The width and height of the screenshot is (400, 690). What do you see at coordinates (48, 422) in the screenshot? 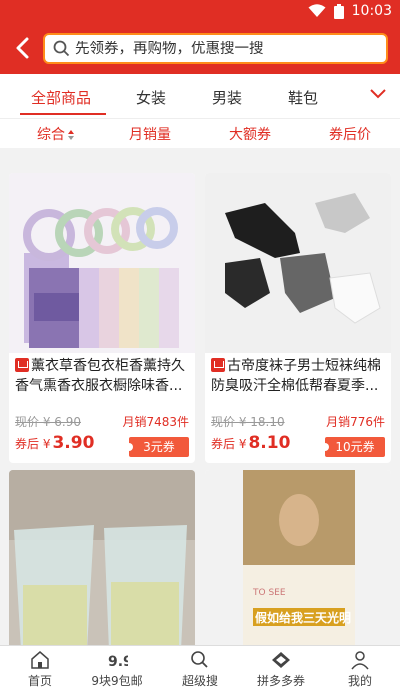
I see `original-price: 现价 ¥ 6.90` at bounding box center [48, 422].